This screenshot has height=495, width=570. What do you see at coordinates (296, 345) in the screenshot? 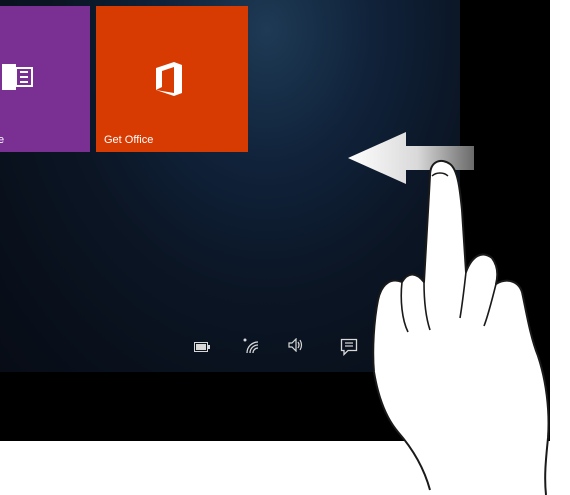
I see `volume-icon` at bounding box center [296, 345].